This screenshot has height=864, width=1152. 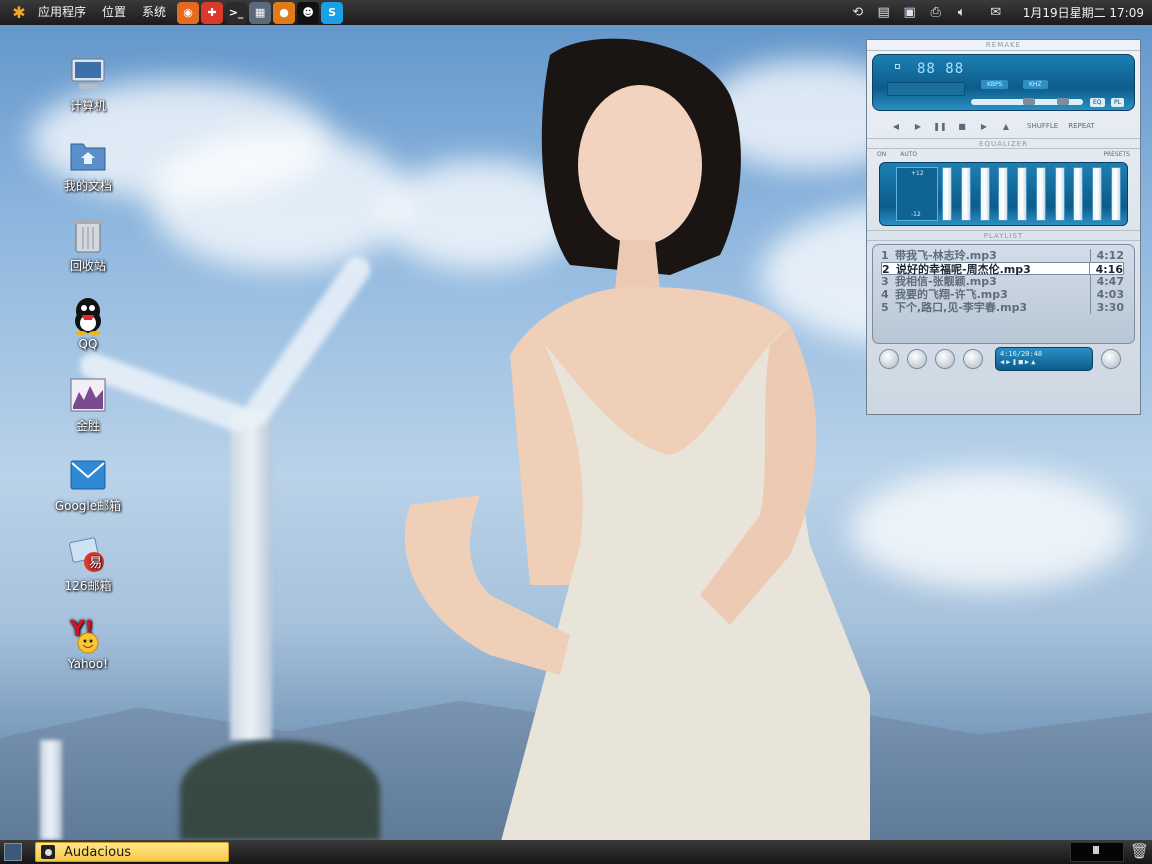 What do you see at coordinates (918, 126) in the screenshot?
I see `play-icon: ▶` at bounding box center [918, 126].